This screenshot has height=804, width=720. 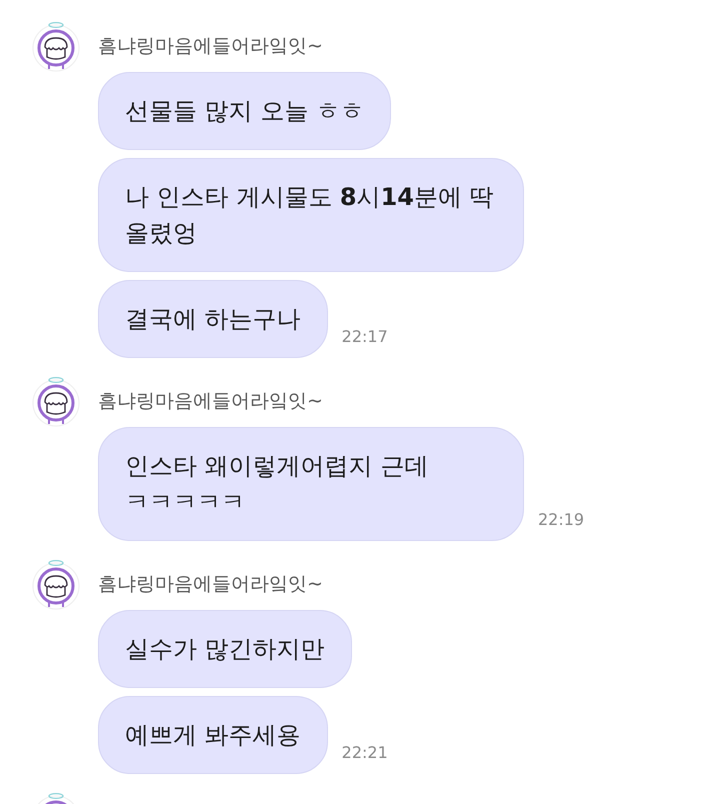 I want to click on message-time: 22:17, so click(x=365, y=336).